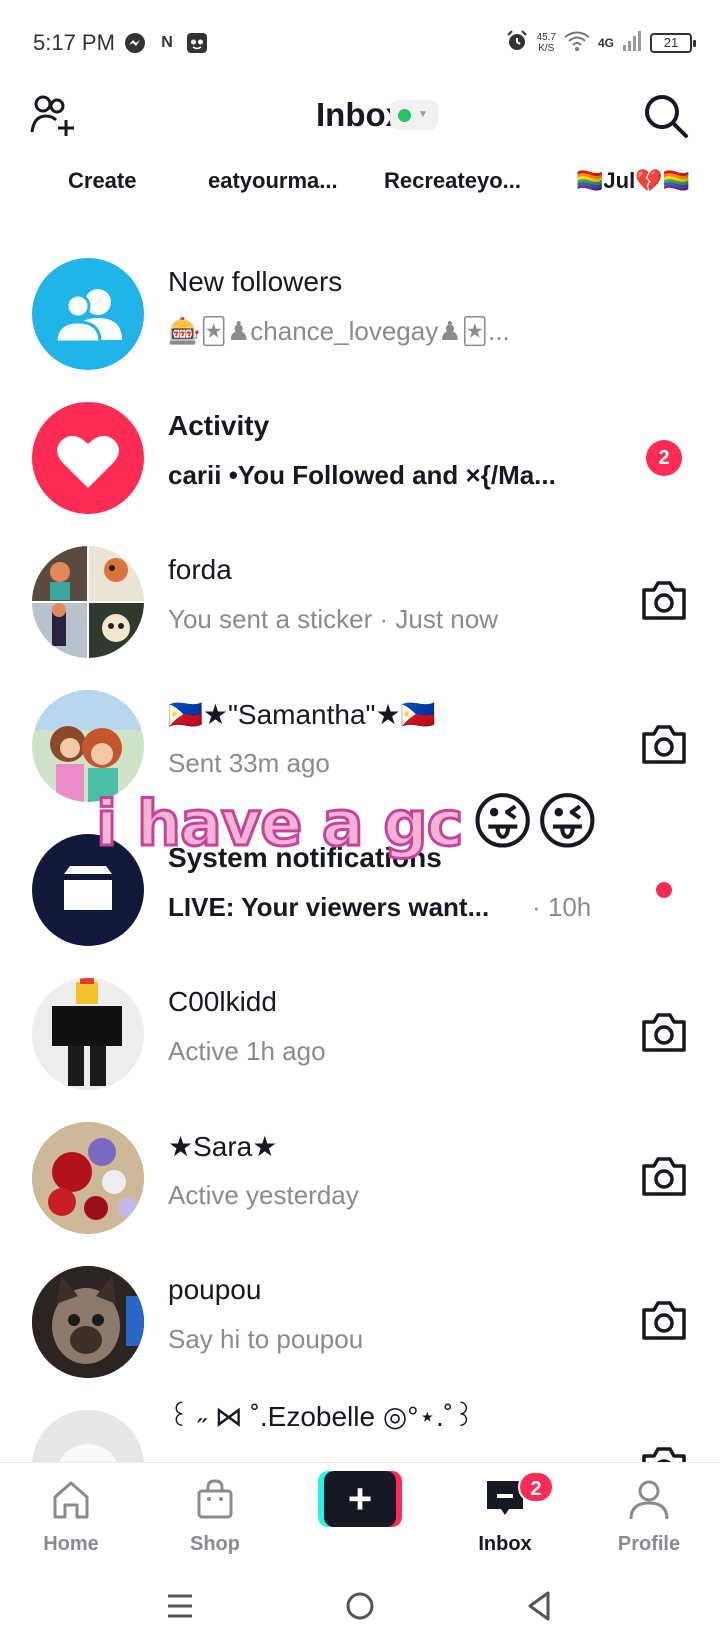 This screenshot has width=720, height=1640. Describe the element at coordinates (649, 1544) in the screenshot. I see `nav-profile-label: Profile` at that location.